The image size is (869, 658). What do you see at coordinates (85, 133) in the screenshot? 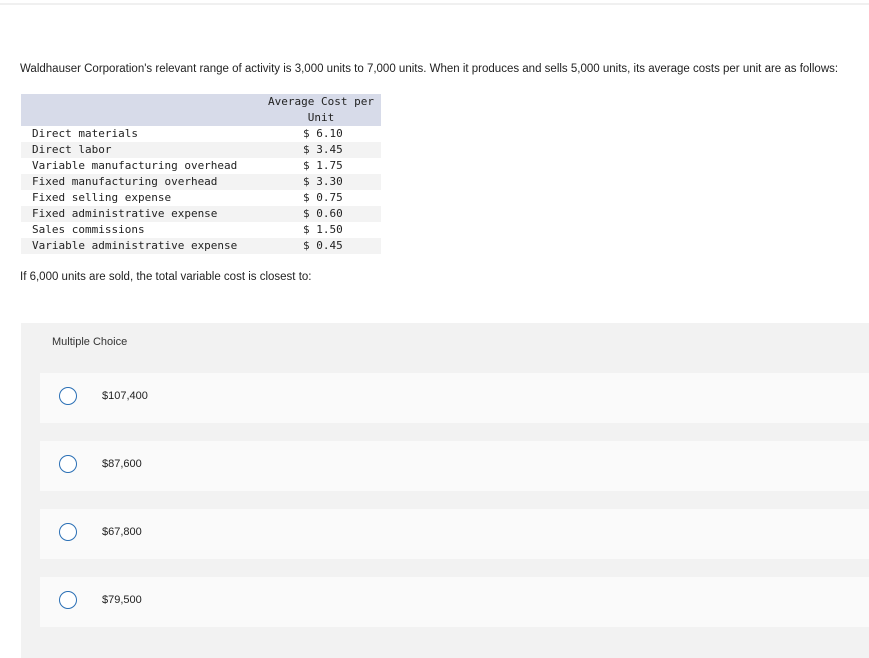
I see `row-item: Direct materials` at bounding box center [85, 133].